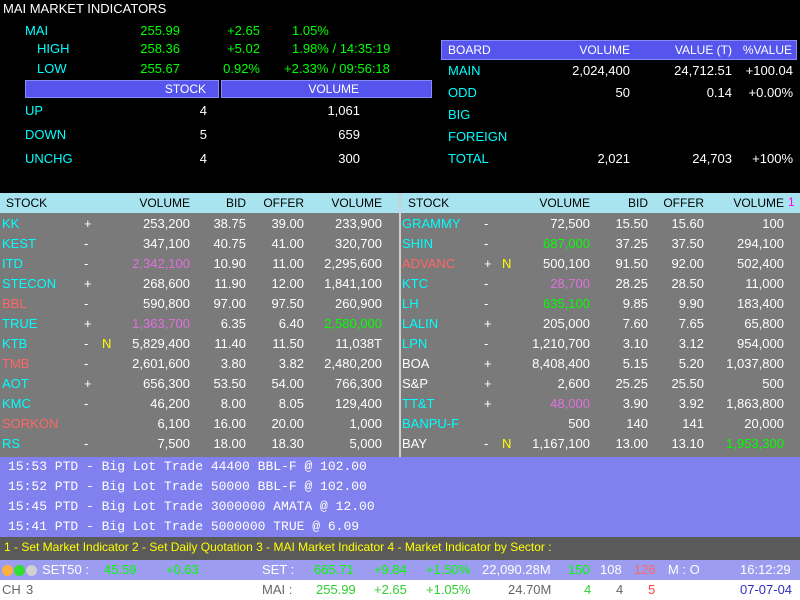  What do you see at coordinates (53, 48) in the screenshot?
I see `high-label: HIGH` at bounding box center [53, 48].